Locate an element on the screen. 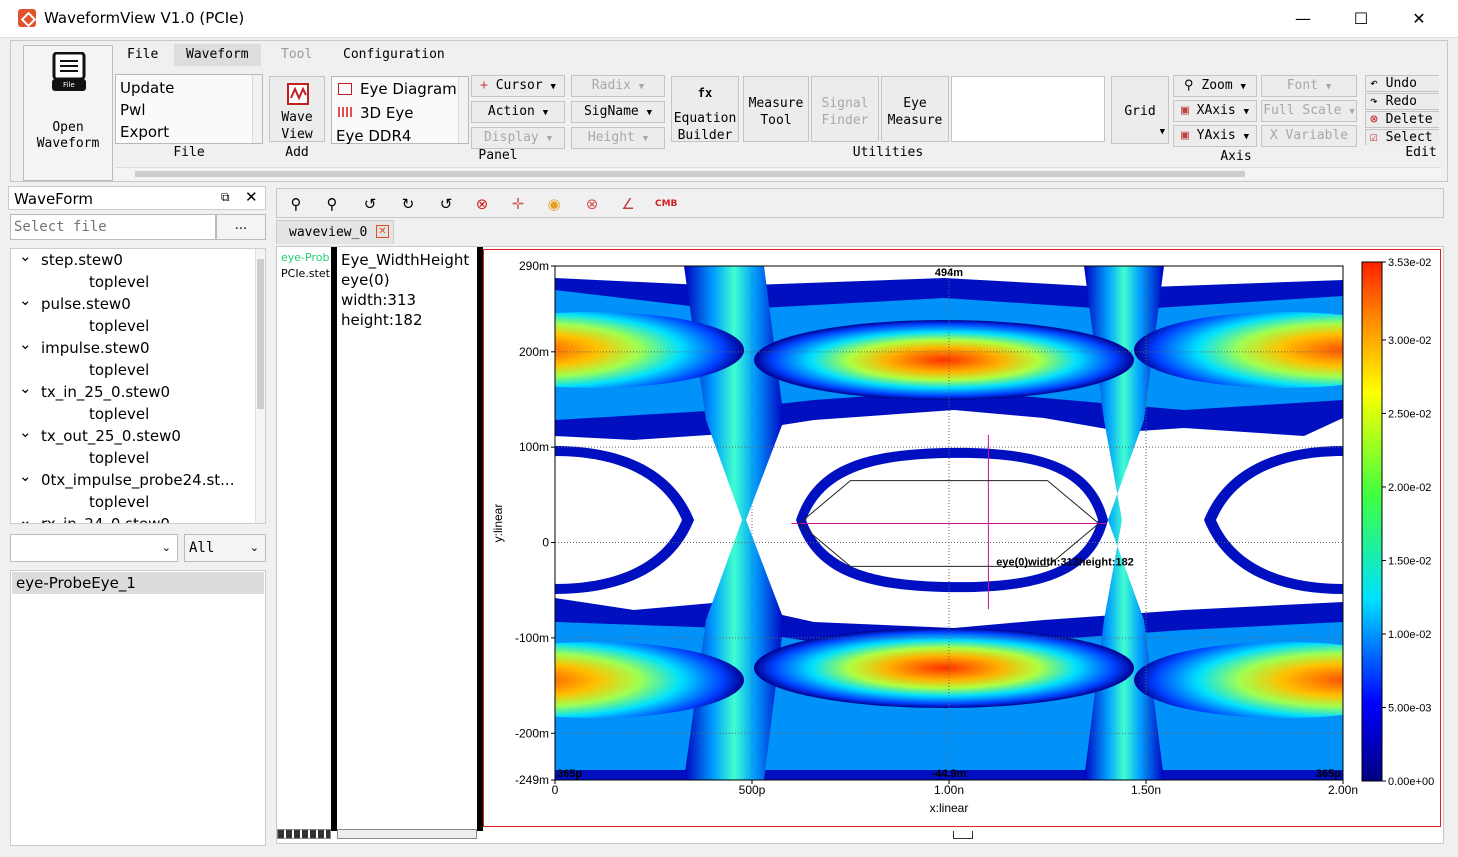 The width and height of the screenshot is (1458, 857). eye-diagram-item: Eye Diagram is located at coordinates (408, 89).